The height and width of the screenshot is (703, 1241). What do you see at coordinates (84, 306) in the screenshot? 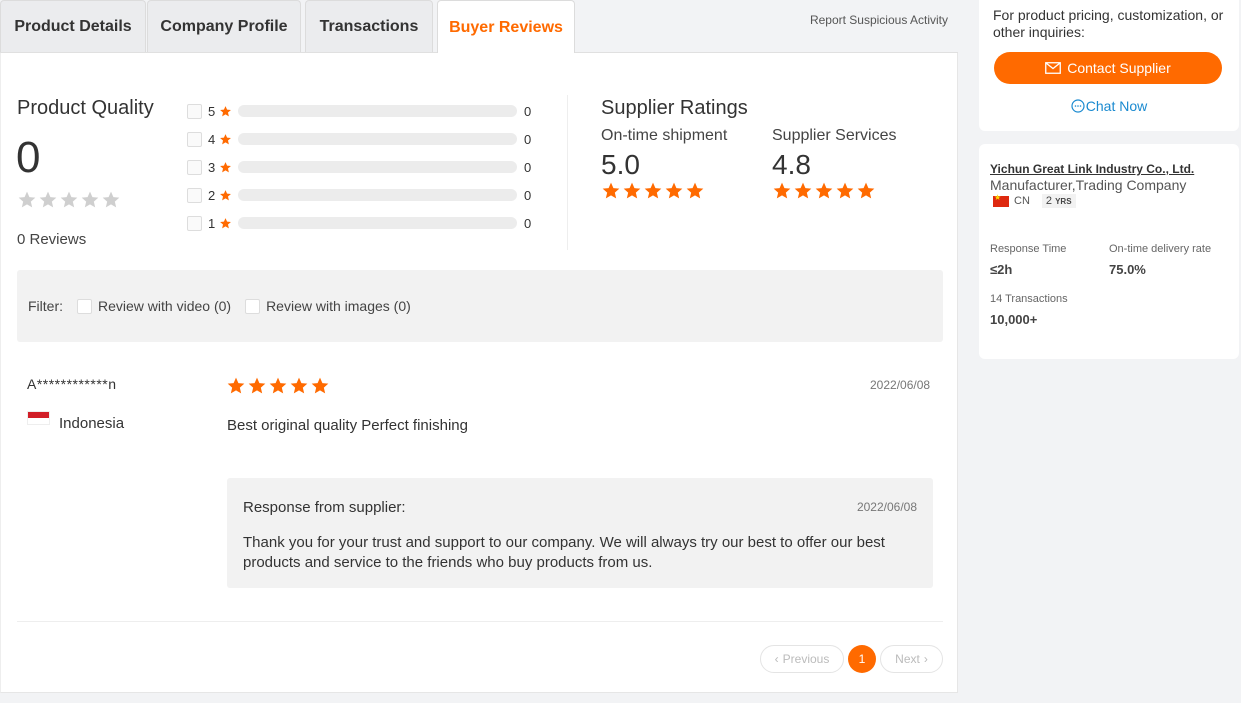
I see `filter-video-checkbox` at bounding box center [84, 306].